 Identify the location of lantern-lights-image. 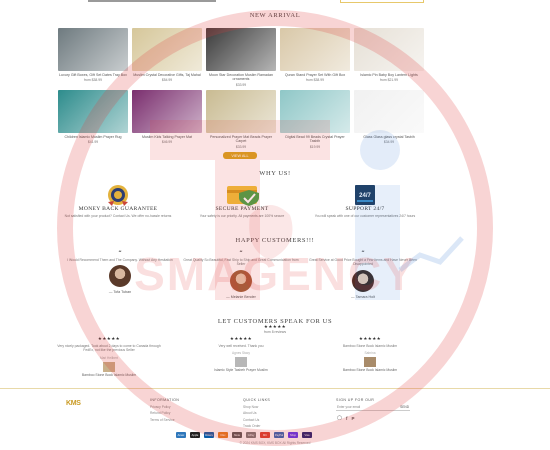
(389, 49).